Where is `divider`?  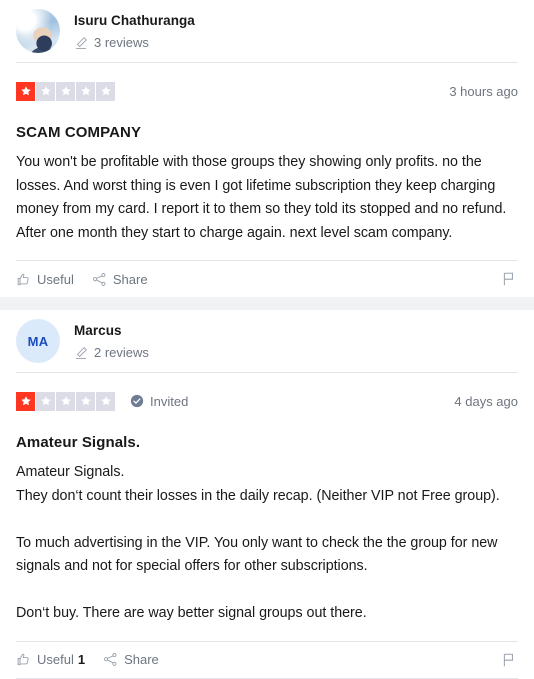 divider is located at coordinates (267, 678).